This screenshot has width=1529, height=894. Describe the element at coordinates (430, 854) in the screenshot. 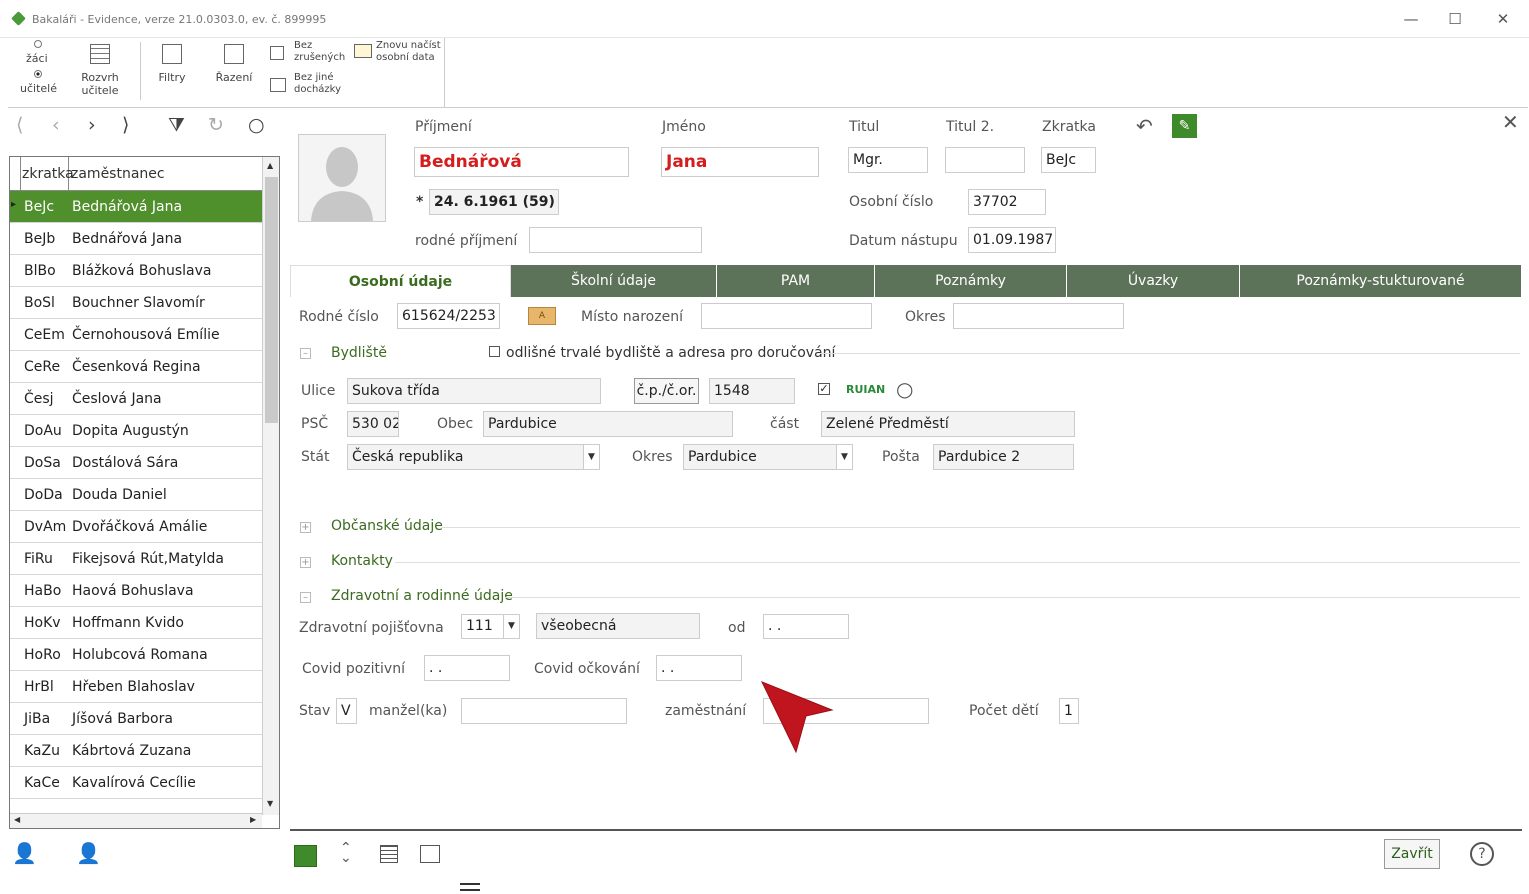

I see `print-icon` at that location.